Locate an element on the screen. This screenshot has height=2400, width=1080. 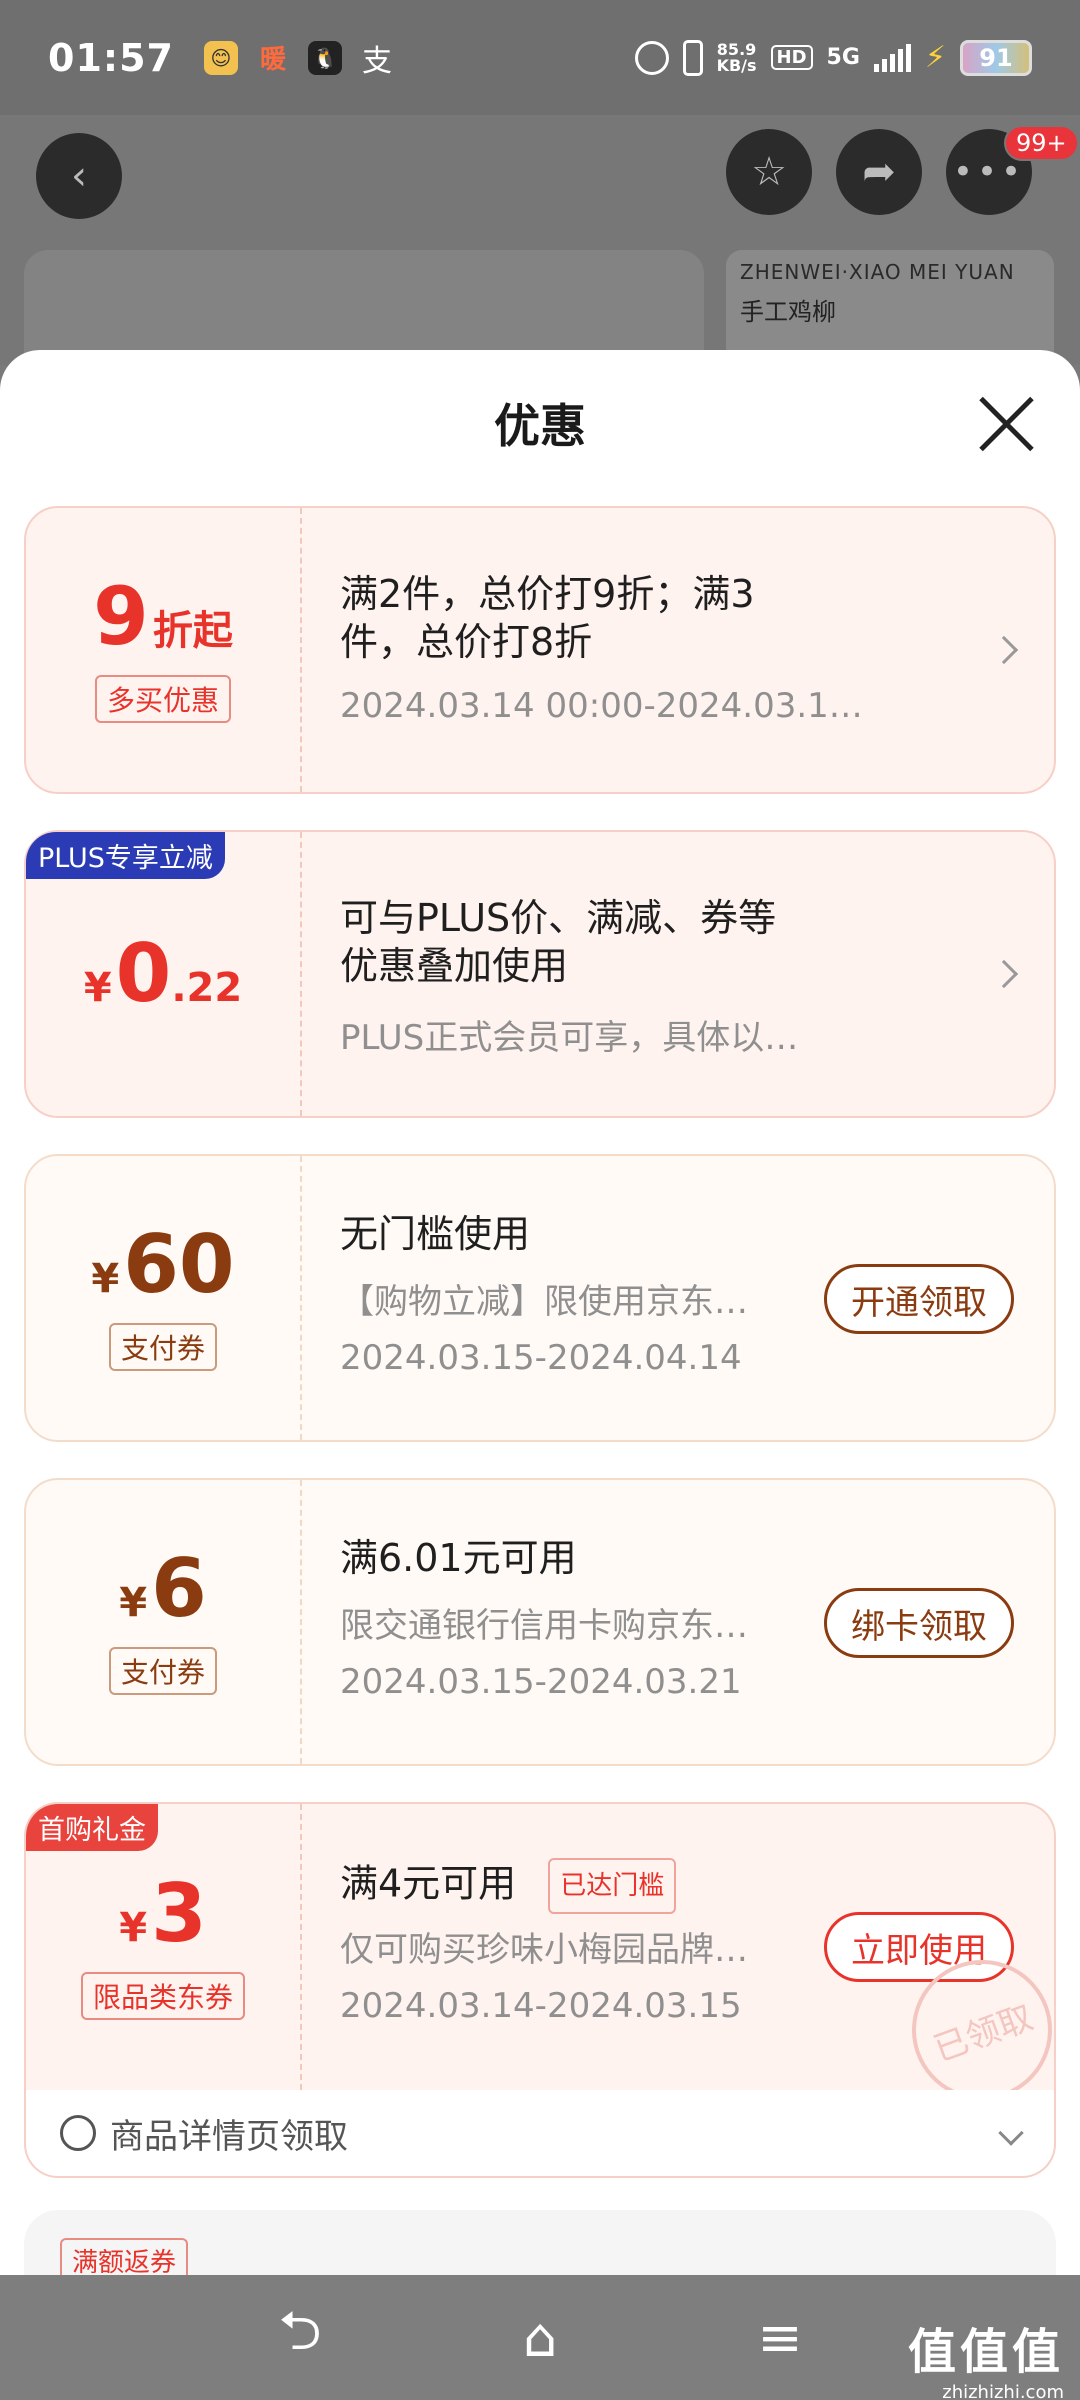
threshold-reached-tag: 已达门槛 is located at coordinates (612, 1886).